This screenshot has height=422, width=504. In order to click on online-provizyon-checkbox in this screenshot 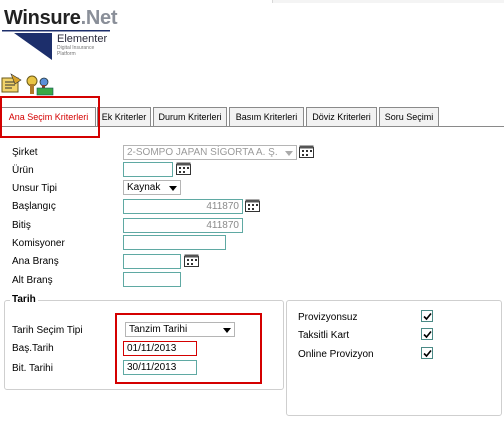, I will do `click(427, 353)`.